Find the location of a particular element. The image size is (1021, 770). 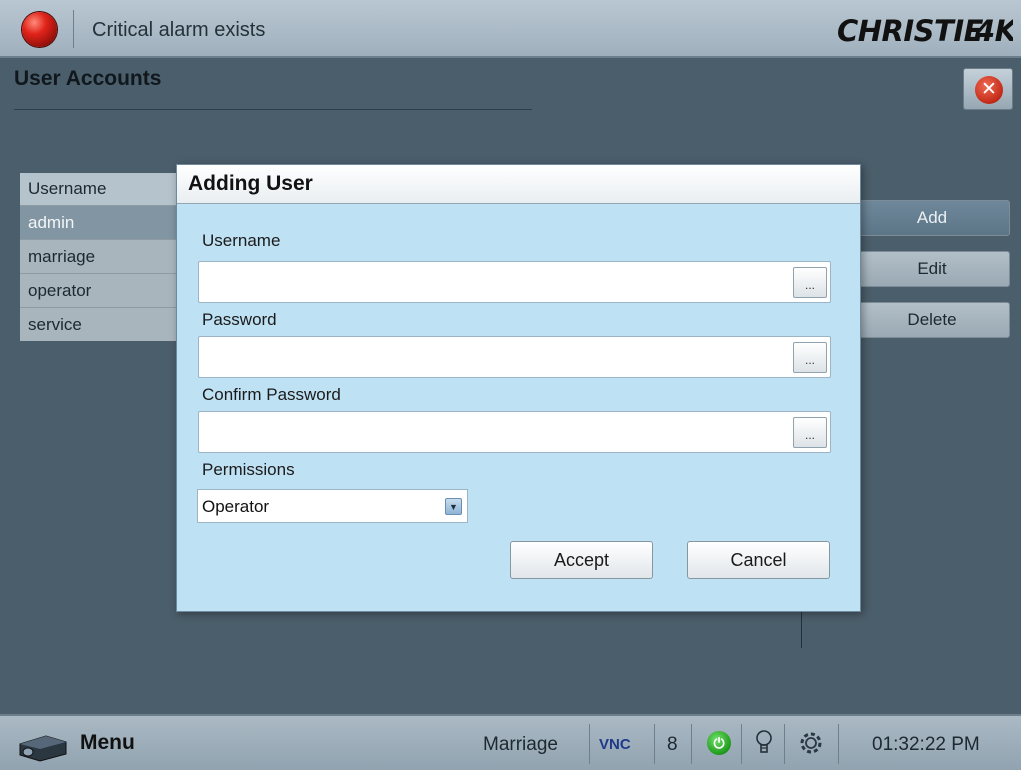

permissions-label: Permissions is located at coordinates (248, 469).